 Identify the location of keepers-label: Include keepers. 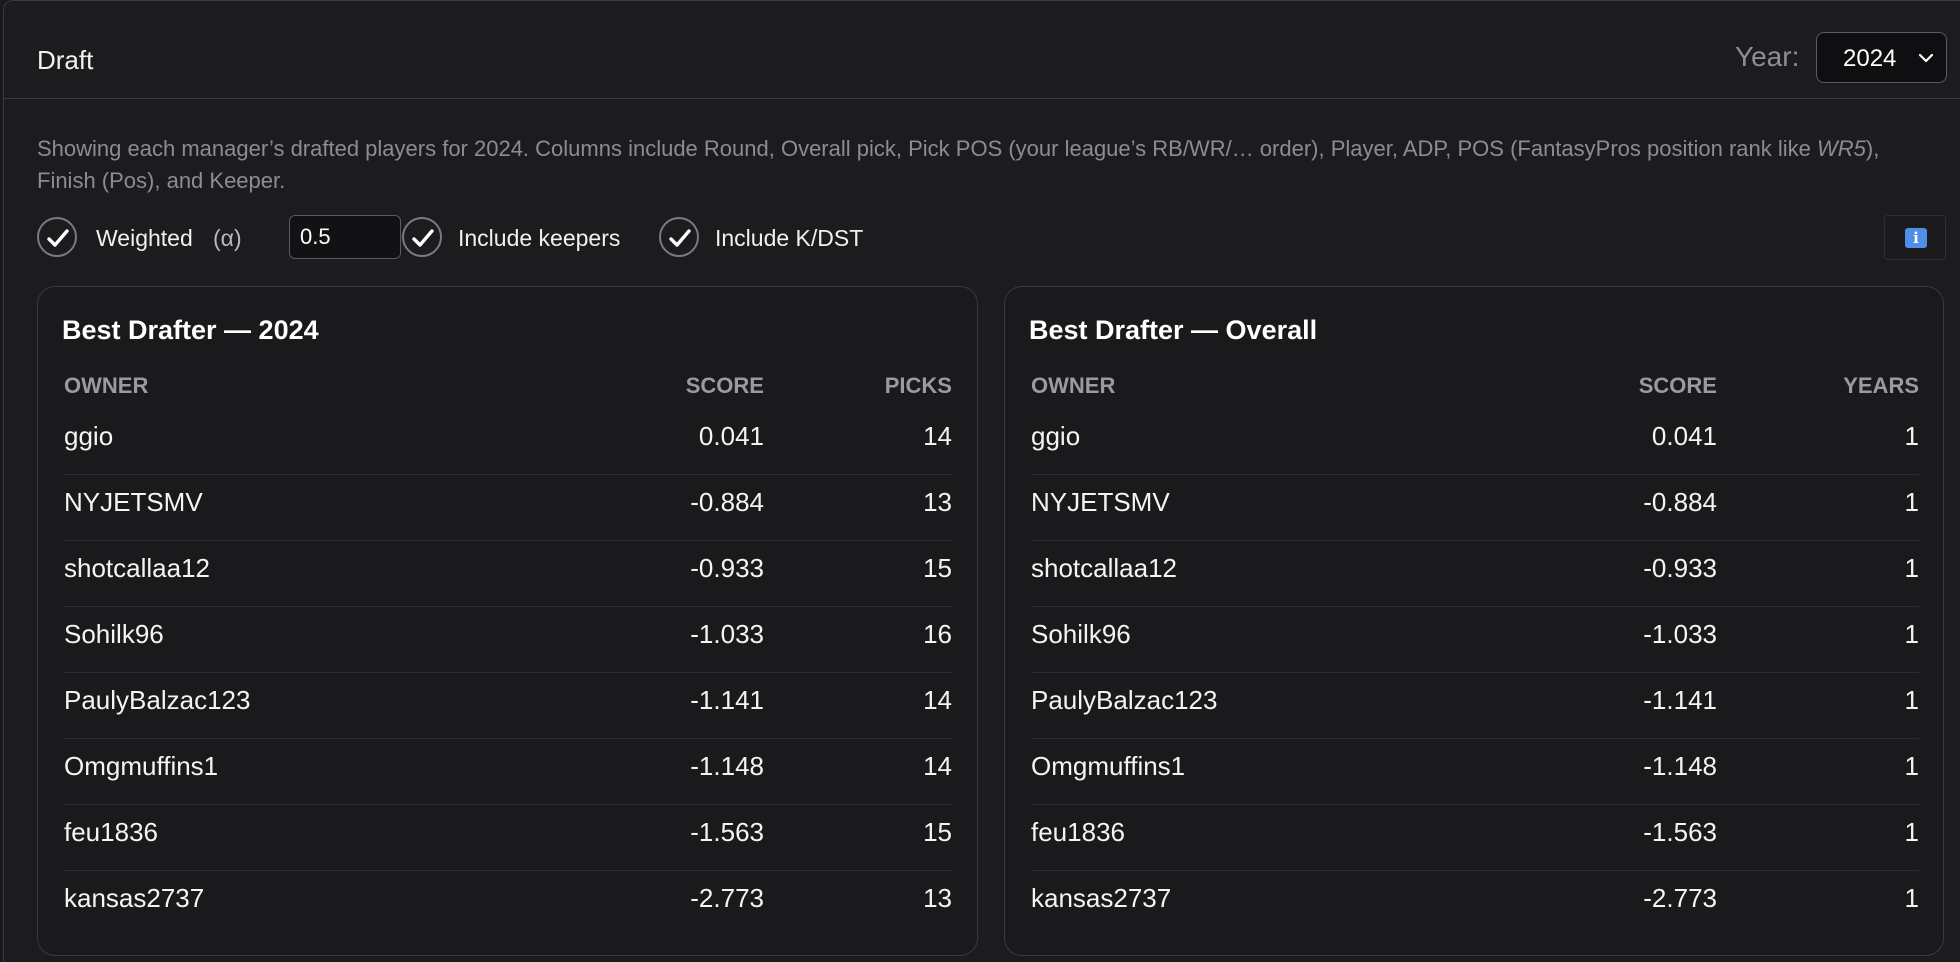
(539, 238).